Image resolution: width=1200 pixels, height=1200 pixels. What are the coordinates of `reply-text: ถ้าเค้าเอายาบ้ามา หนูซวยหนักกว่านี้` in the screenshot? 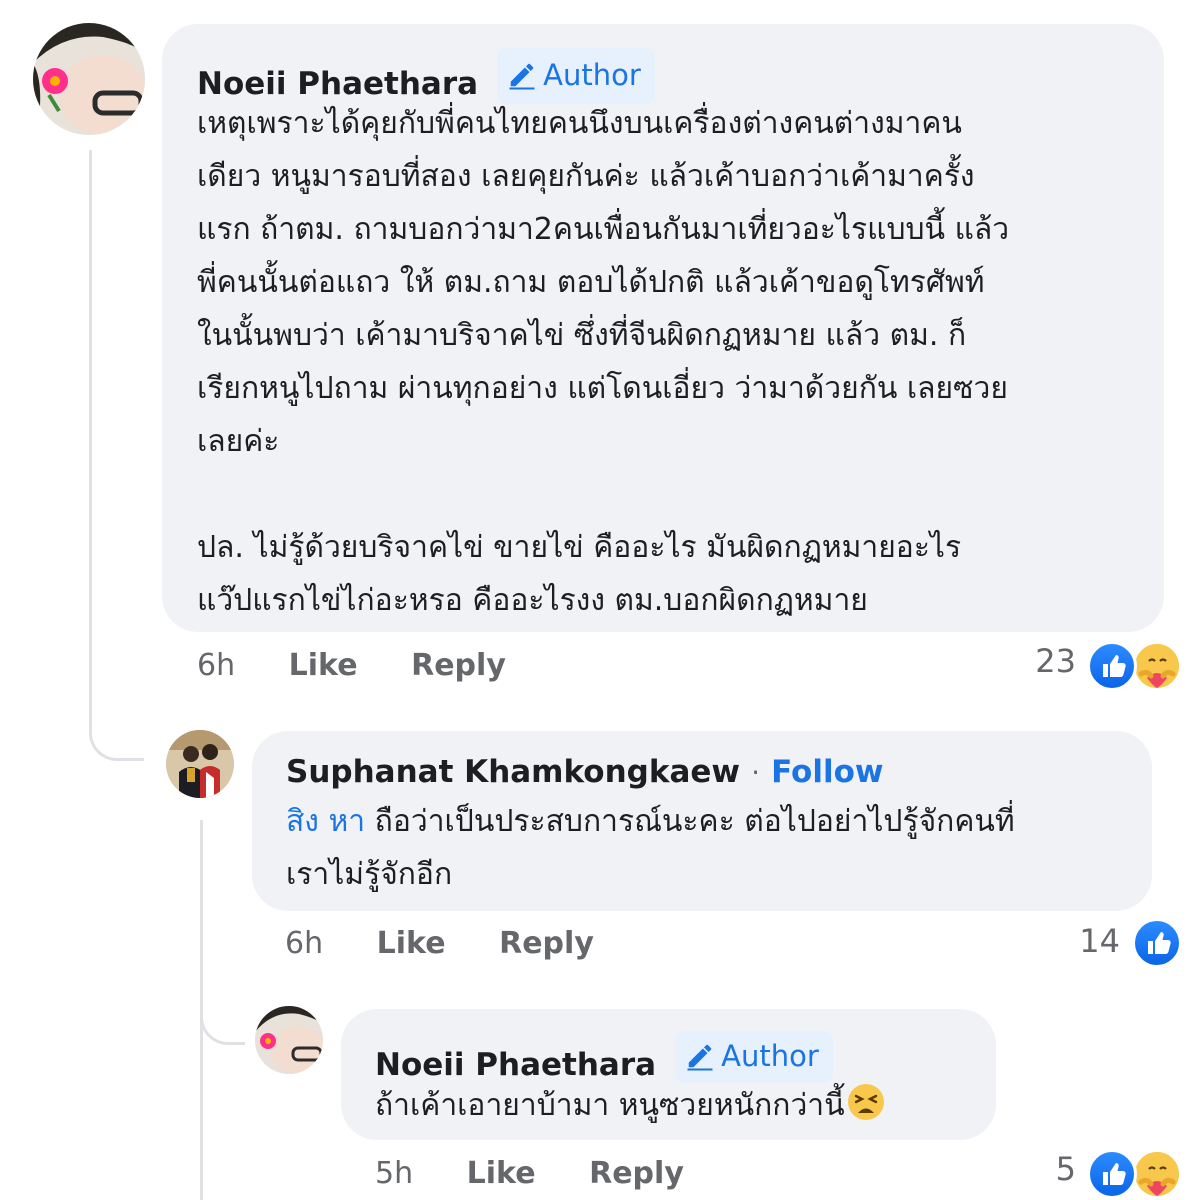 It's located at (668, 1108).